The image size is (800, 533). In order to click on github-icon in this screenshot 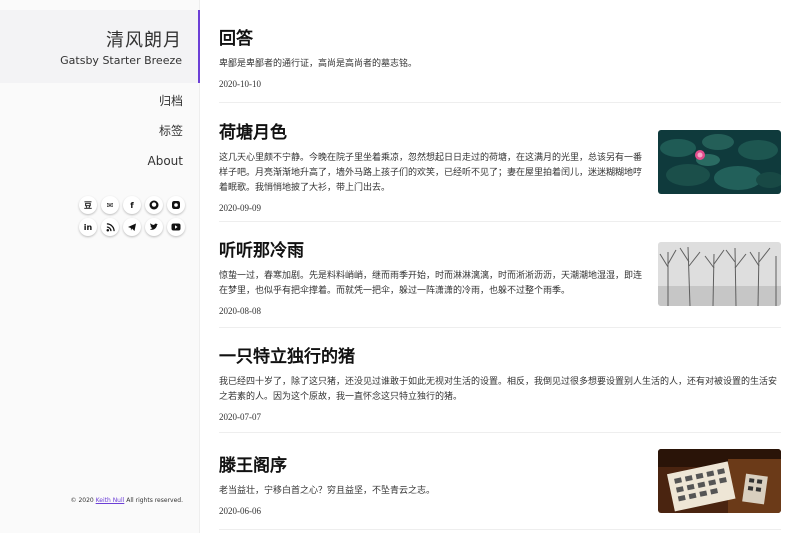, I will do `click(154, 205)`.